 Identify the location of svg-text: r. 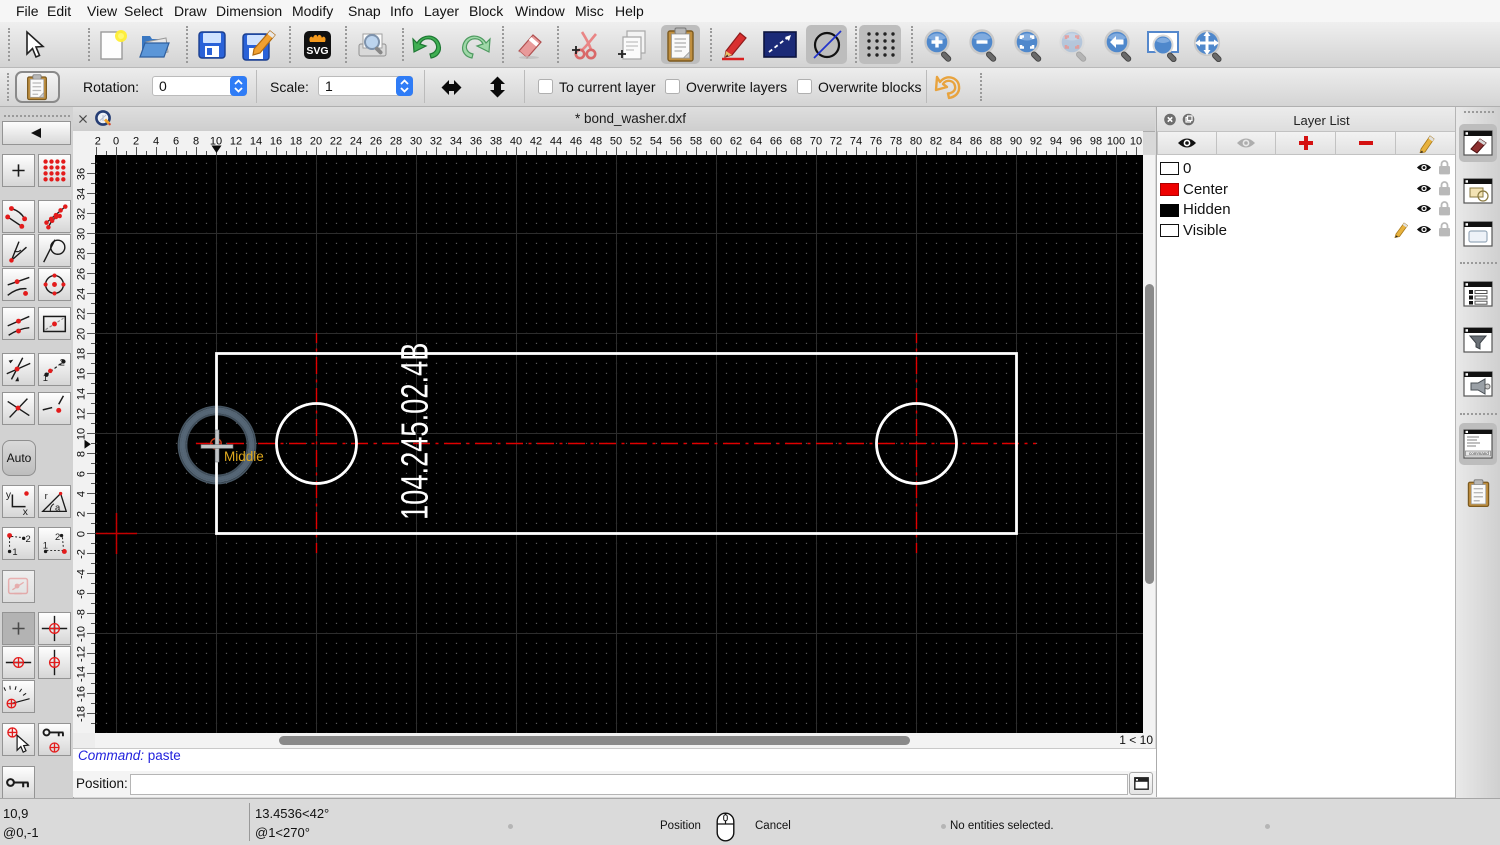
(46, 495).